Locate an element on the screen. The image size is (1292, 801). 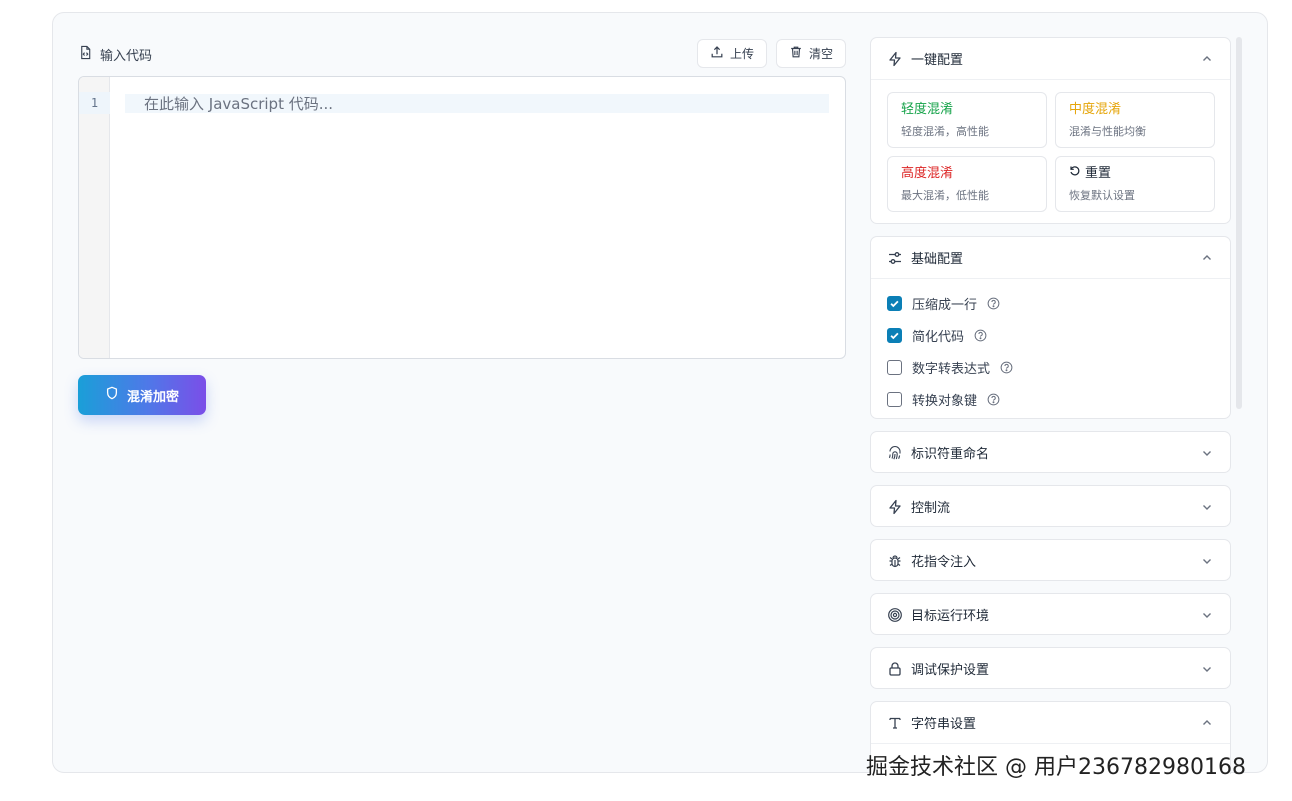
obfuscate-label: 混淆加密 is located at coordinates (152, 397).